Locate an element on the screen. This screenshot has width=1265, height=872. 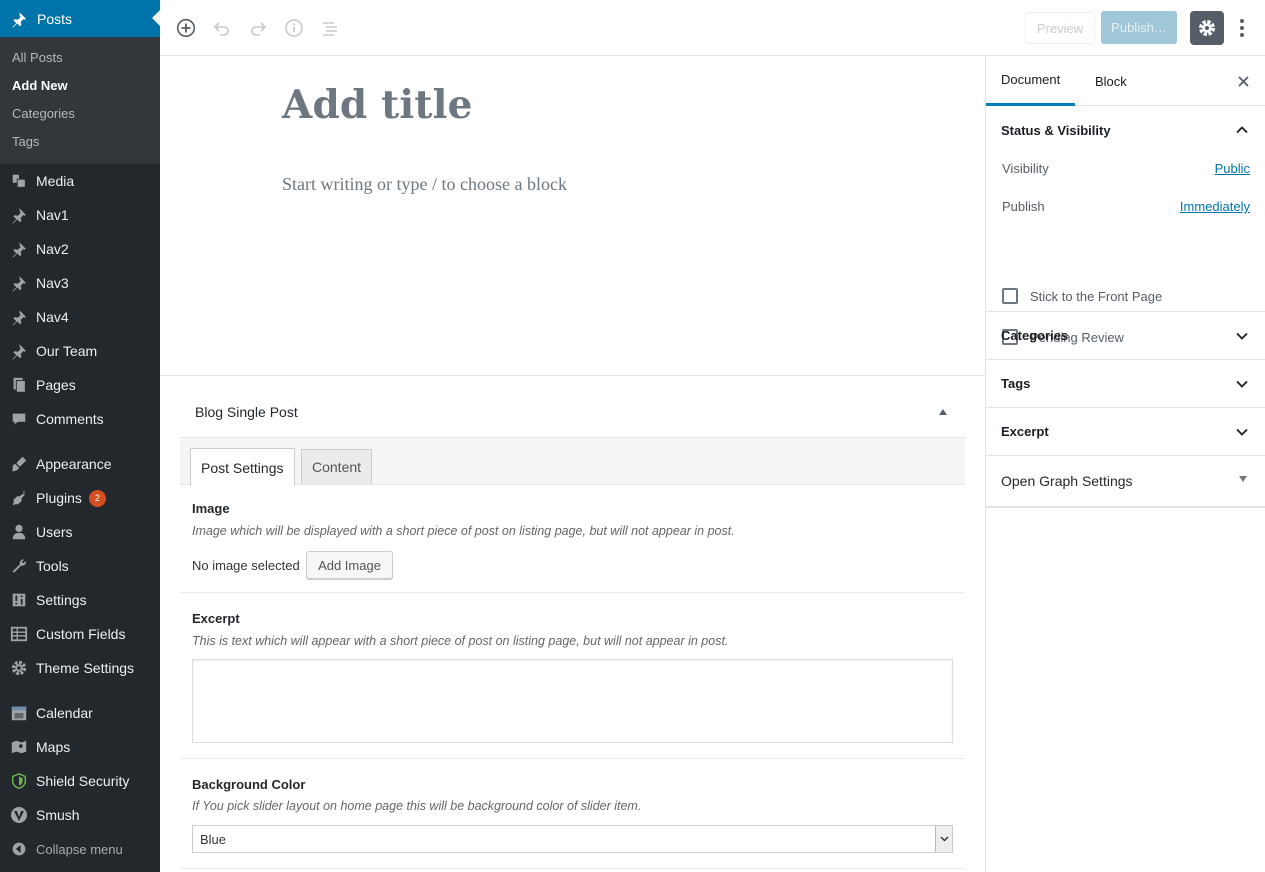
menu-settings: Settings is located at coordinates (80, 600).